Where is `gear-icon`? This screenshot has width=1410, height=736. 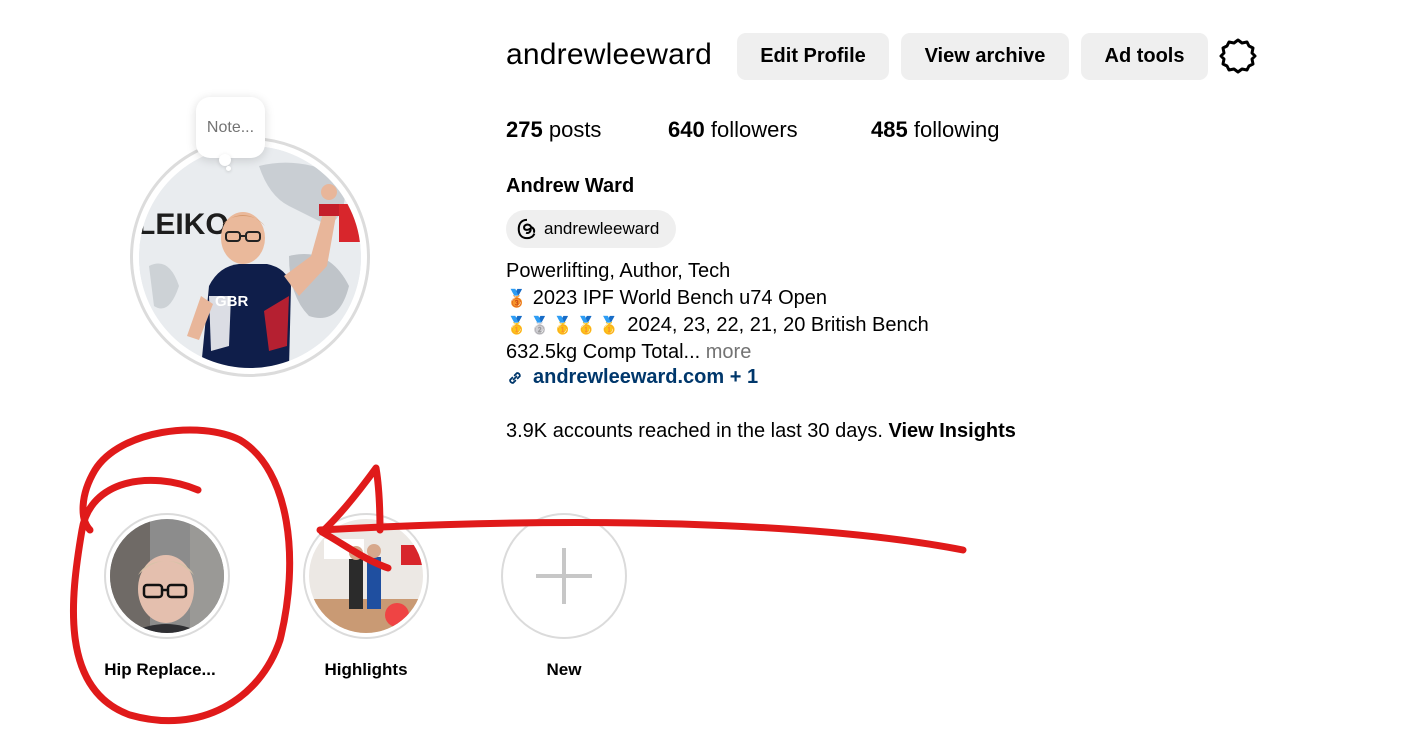
gear-icon is located at coordinates (1238, 56).